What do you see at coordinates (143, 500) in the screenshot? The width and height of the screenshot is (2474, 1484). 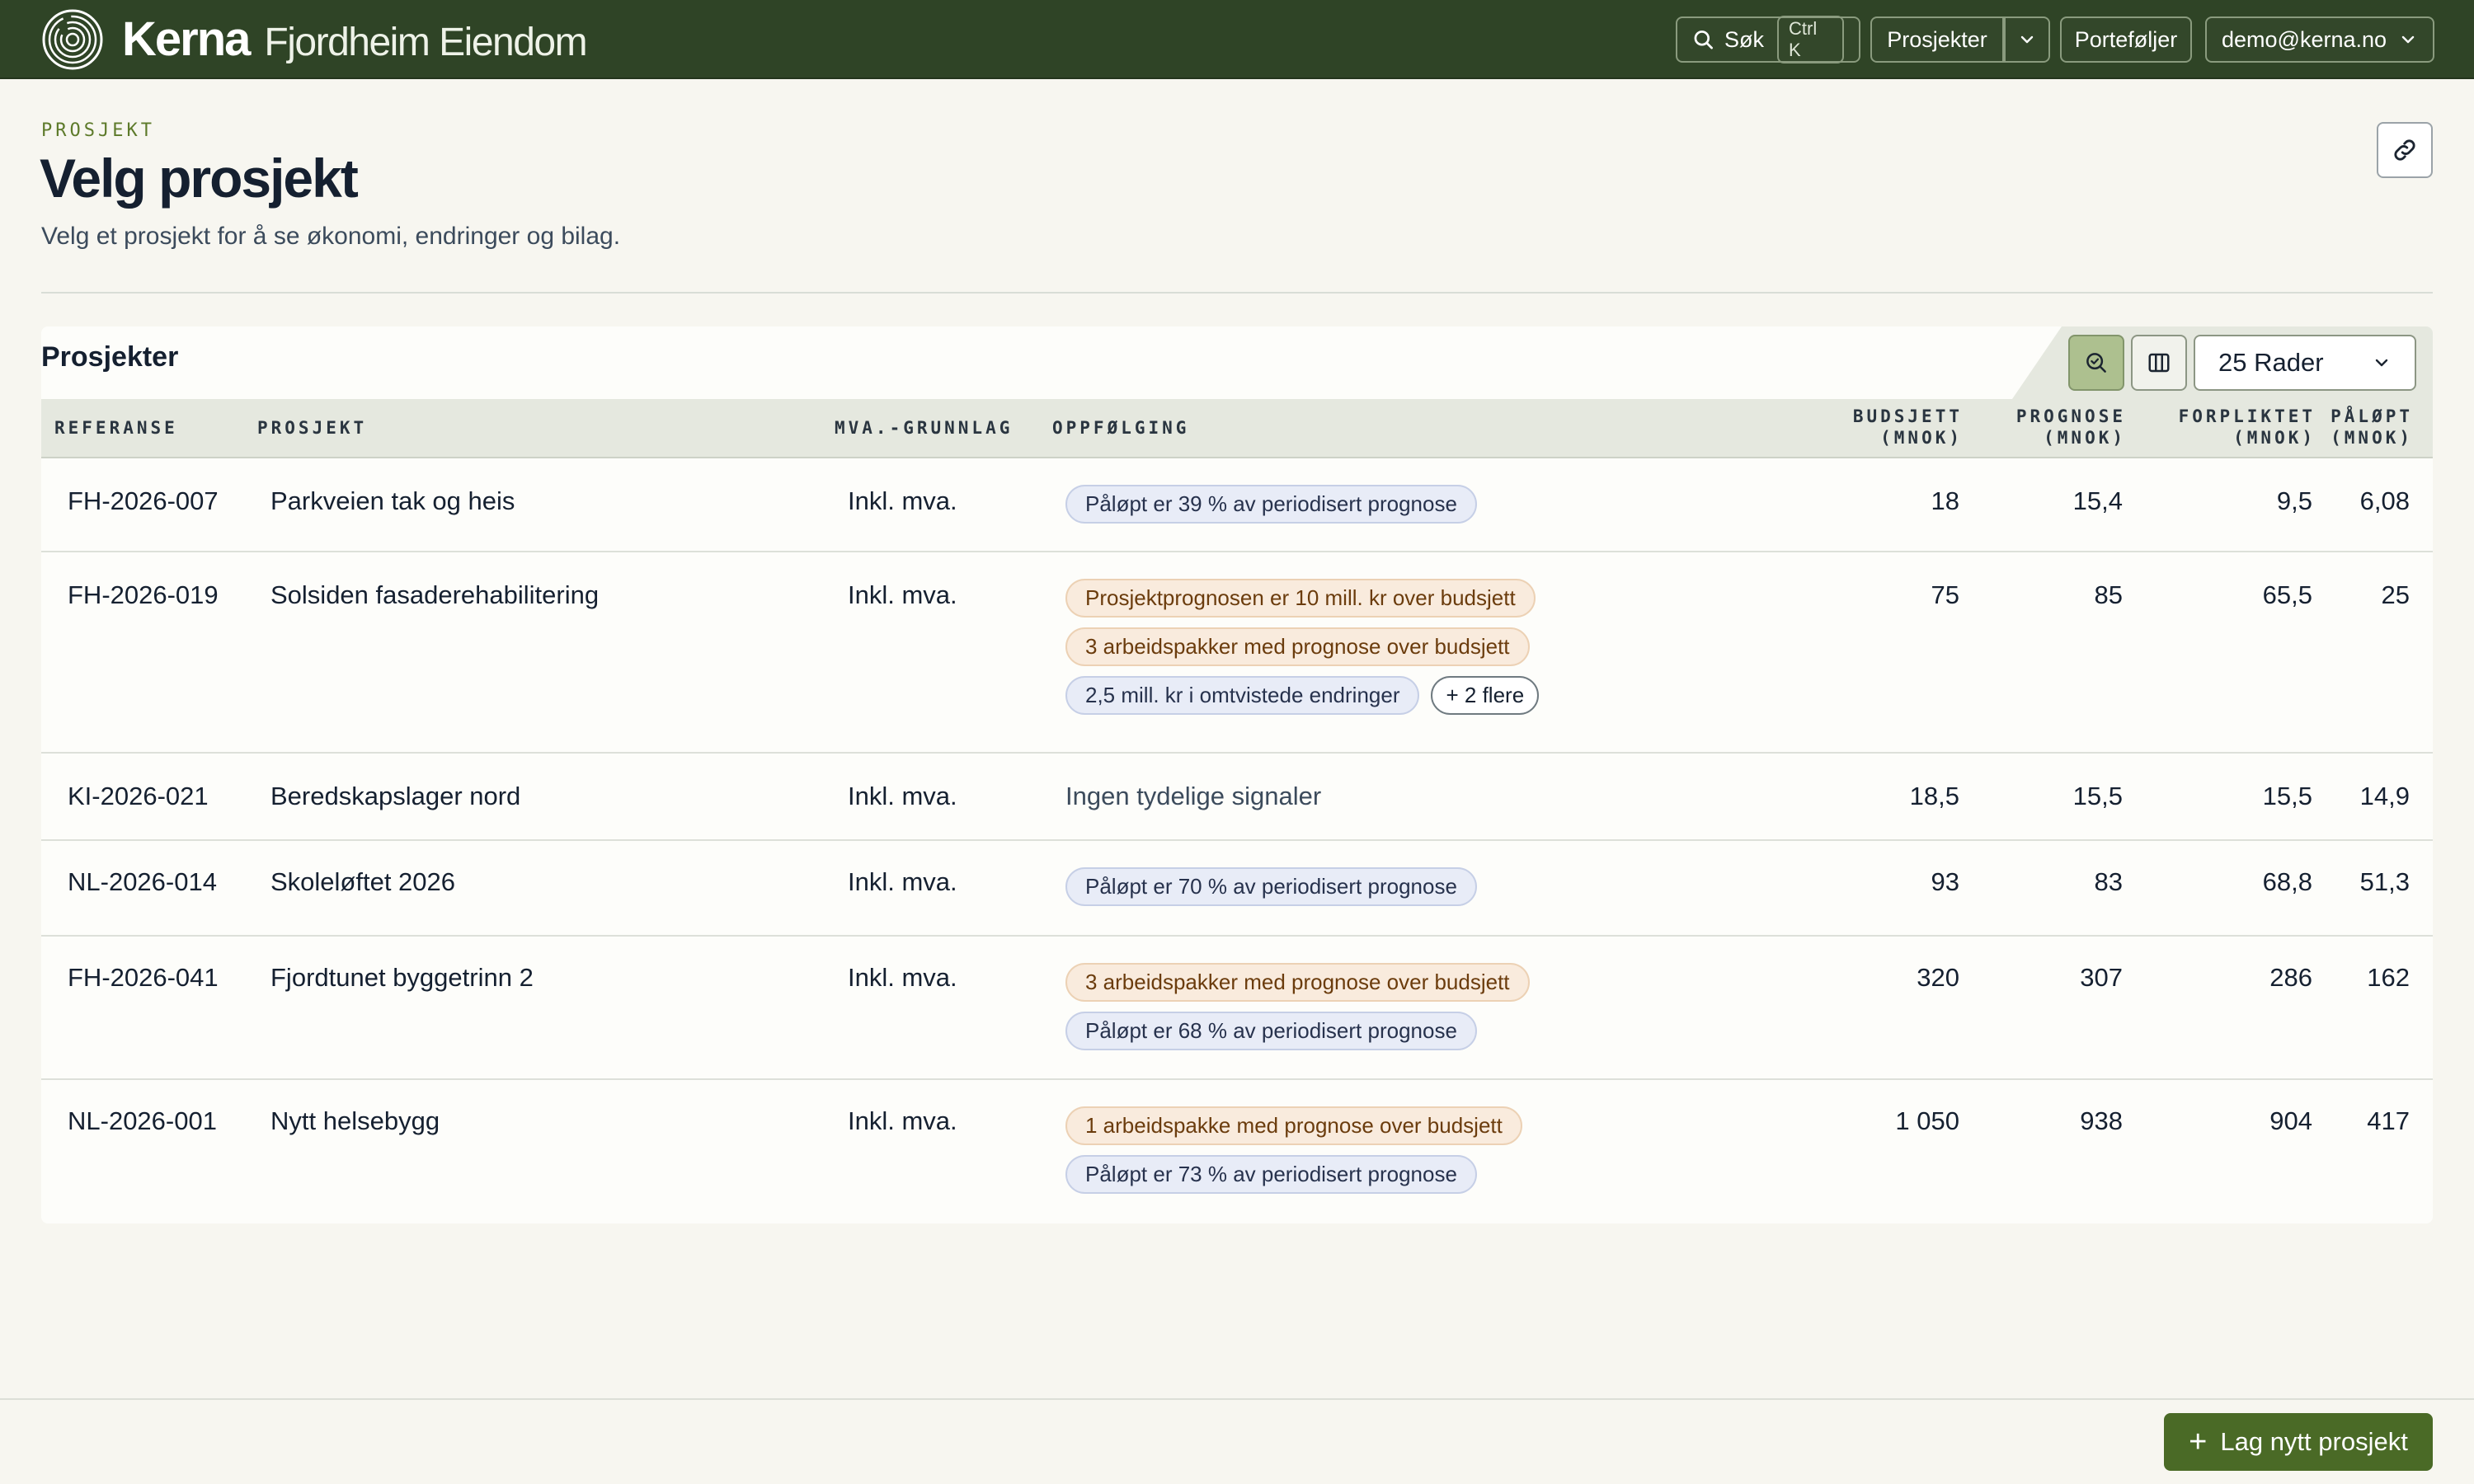 I see `project-ref: FH-2026-007` at bounding box center [143, 500].